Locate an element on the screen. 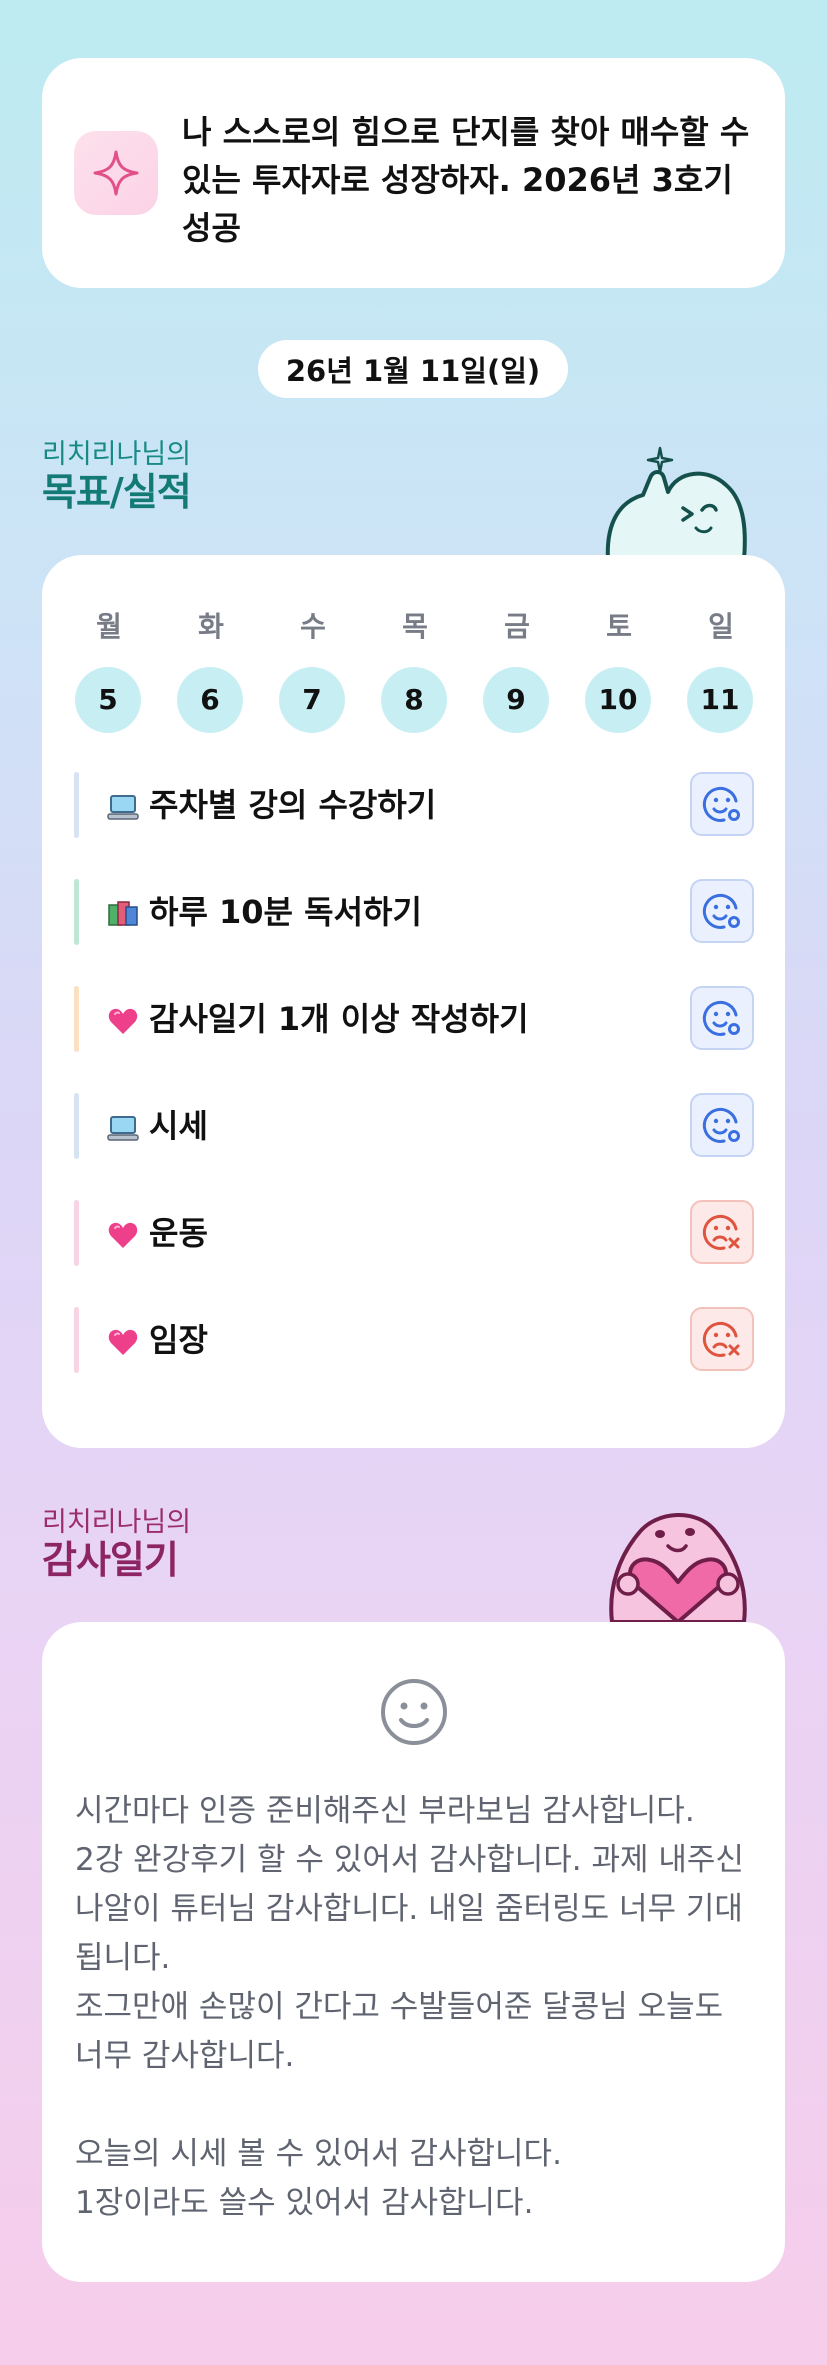 This screenshot has height=2365, width=827. day-wed: 수 7 is located at coordinates (313, 670).